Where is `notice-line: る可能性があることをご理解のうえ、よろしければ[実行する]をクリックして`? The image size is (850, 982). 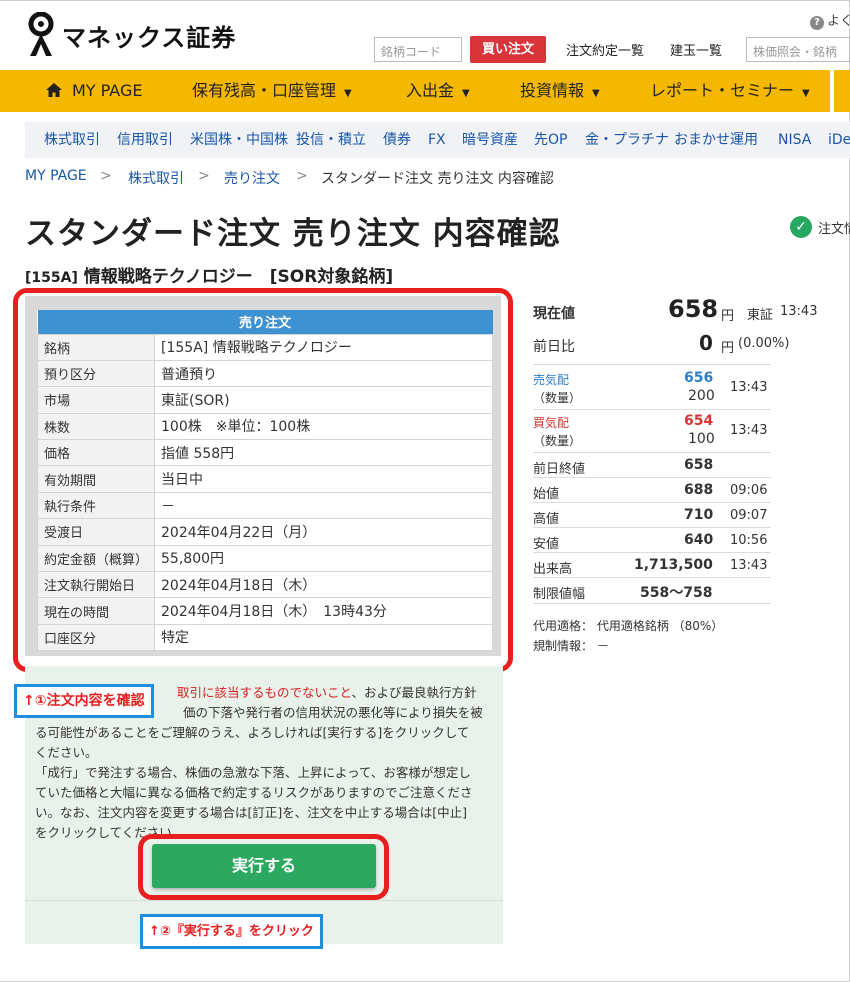
notice-line: る可能性があることをご理解のうえ、よろしければ[実行する]をクリックして is located at coordinates (252, 732).